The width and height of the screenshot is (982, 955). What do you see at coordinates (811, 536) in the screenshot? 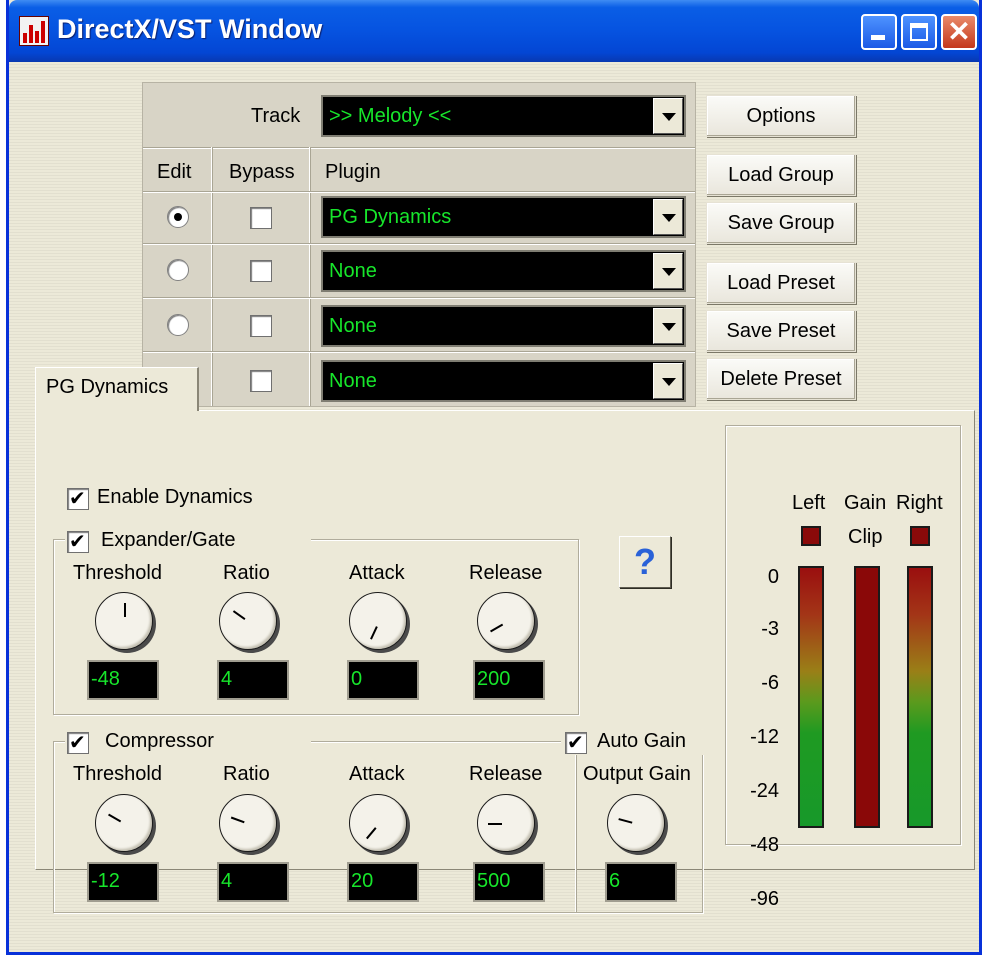
I see `left-clip-led` at bounding box center [811, 536].